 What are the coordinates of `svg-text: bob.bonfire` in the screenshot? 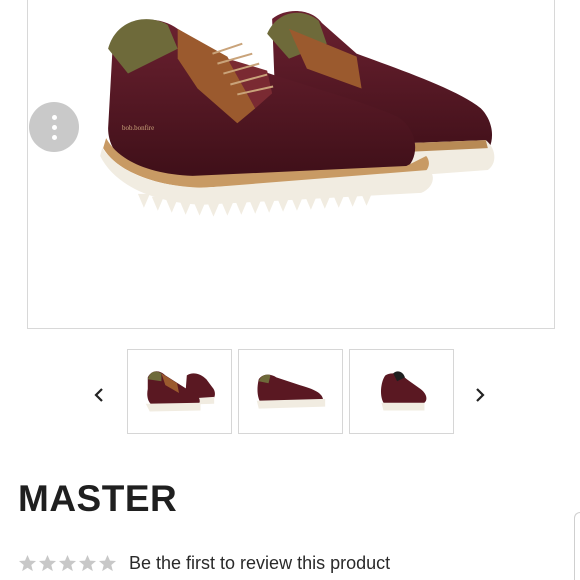 It's located at (138, 128).